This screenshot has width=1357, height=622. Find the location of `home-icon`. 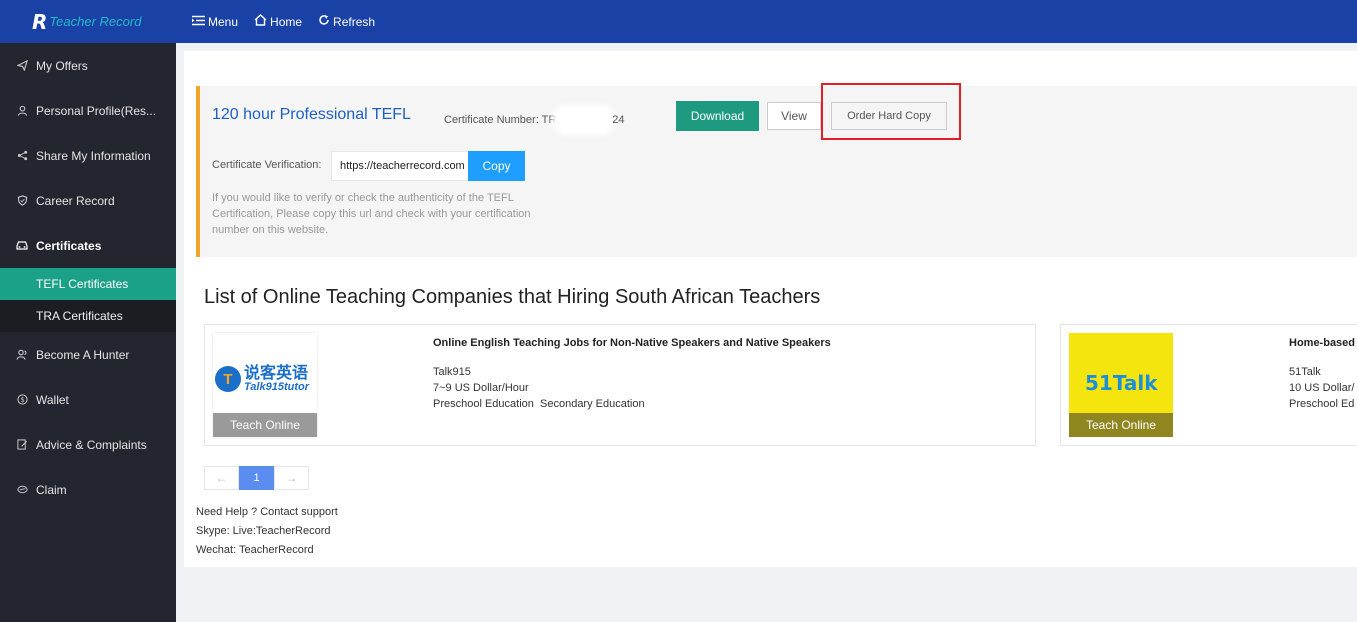

home-icon is located at coordinates (260, 21).